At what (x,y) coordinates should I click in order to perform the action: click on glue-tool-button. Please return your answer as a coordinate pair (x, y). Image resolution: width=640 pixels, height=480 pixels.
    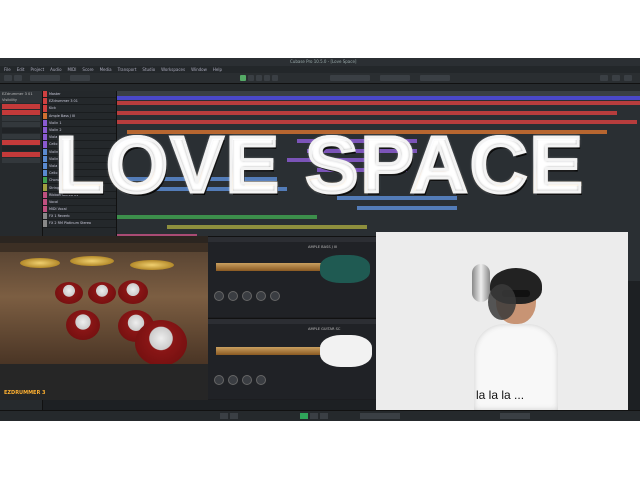
    Looking at the image, I should click on (267, 78).